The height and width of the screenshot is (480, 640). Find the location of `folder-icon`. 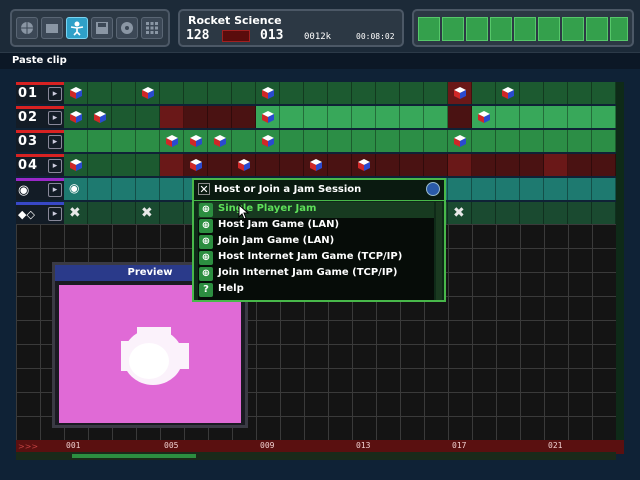

folder-icon is located at coordinates (52, 28).